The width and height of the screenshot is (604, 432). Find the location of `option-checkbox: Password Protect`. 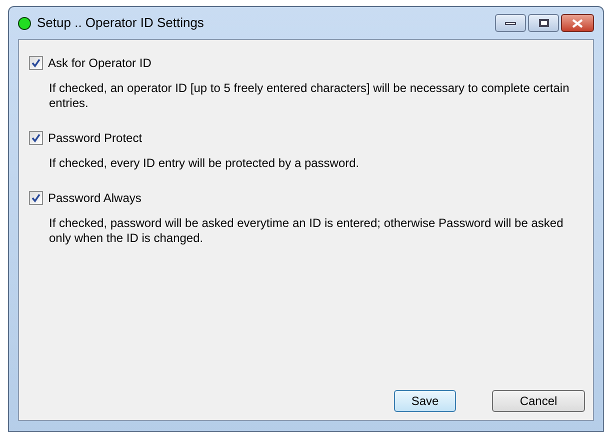

option-checkbox: Password Protect is located at coordinates (85, 138).